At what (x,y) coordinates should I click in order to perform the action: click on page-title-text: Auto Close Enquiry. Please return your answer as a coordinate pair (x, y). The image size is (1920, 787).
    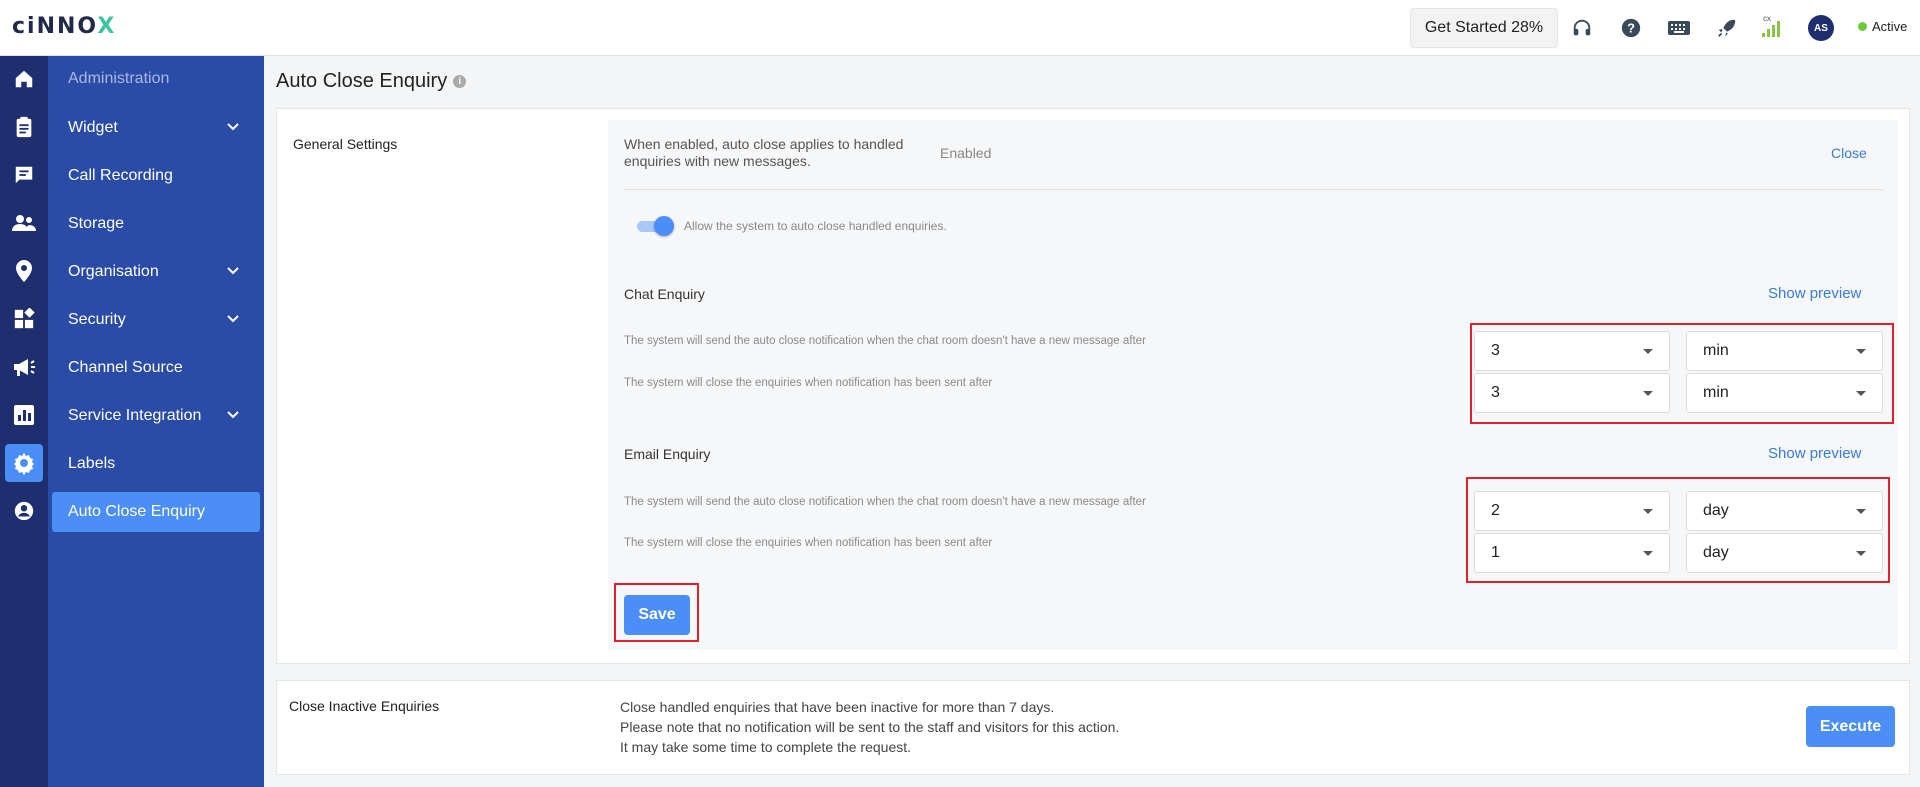
    Looking at the image, I should click on (362, 81).